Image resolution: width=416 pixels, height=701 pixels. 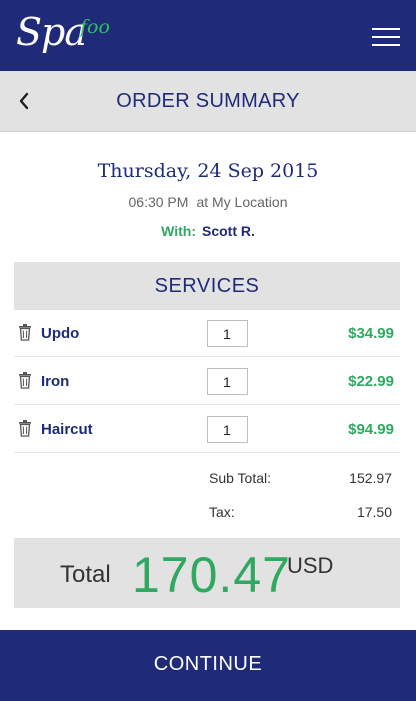 What do you see at coordinates (371, 429) in the screenshot?
I see `service-price: $94.99` at bounding box center [371, 429].